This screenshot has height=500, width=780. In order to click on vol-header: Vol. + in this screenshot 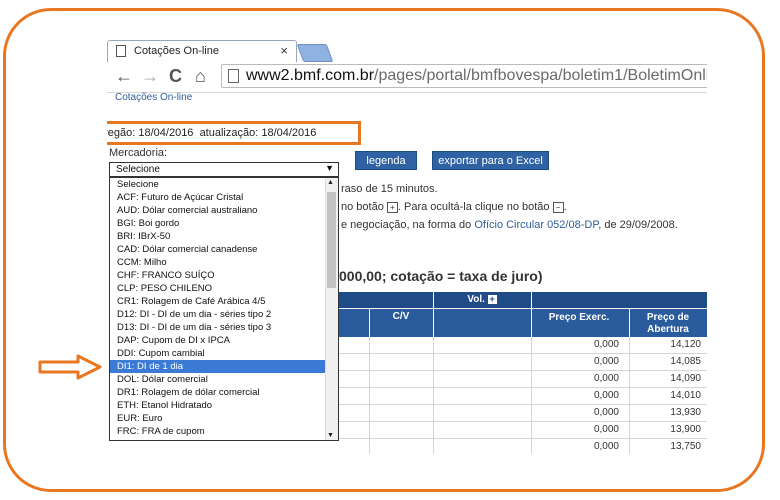, I will do `click(482, 300)`.